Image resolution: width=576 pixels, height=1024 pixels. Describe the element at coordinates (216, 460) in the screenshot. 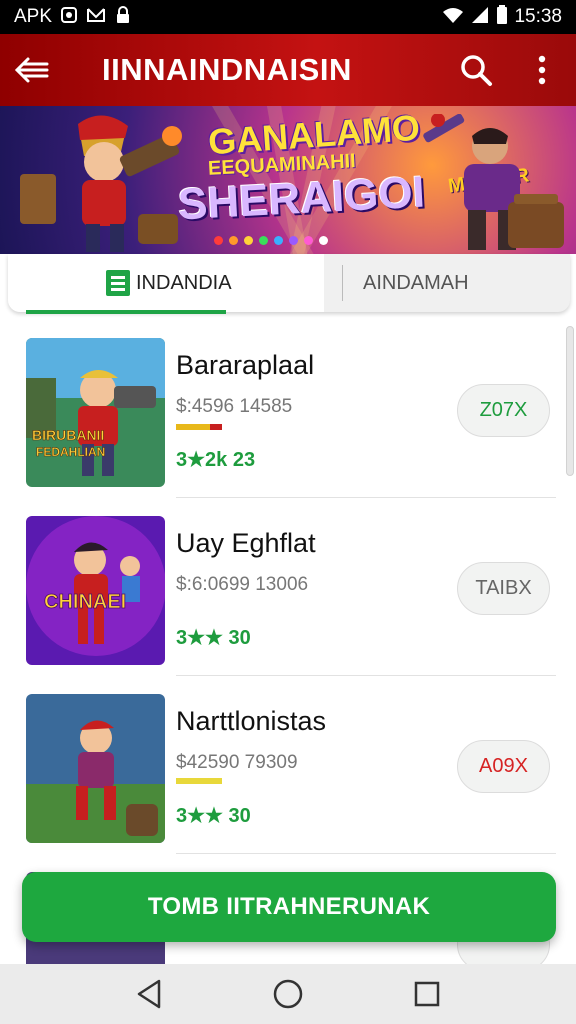

I see `game-rating: 3★2k 23` at that location.